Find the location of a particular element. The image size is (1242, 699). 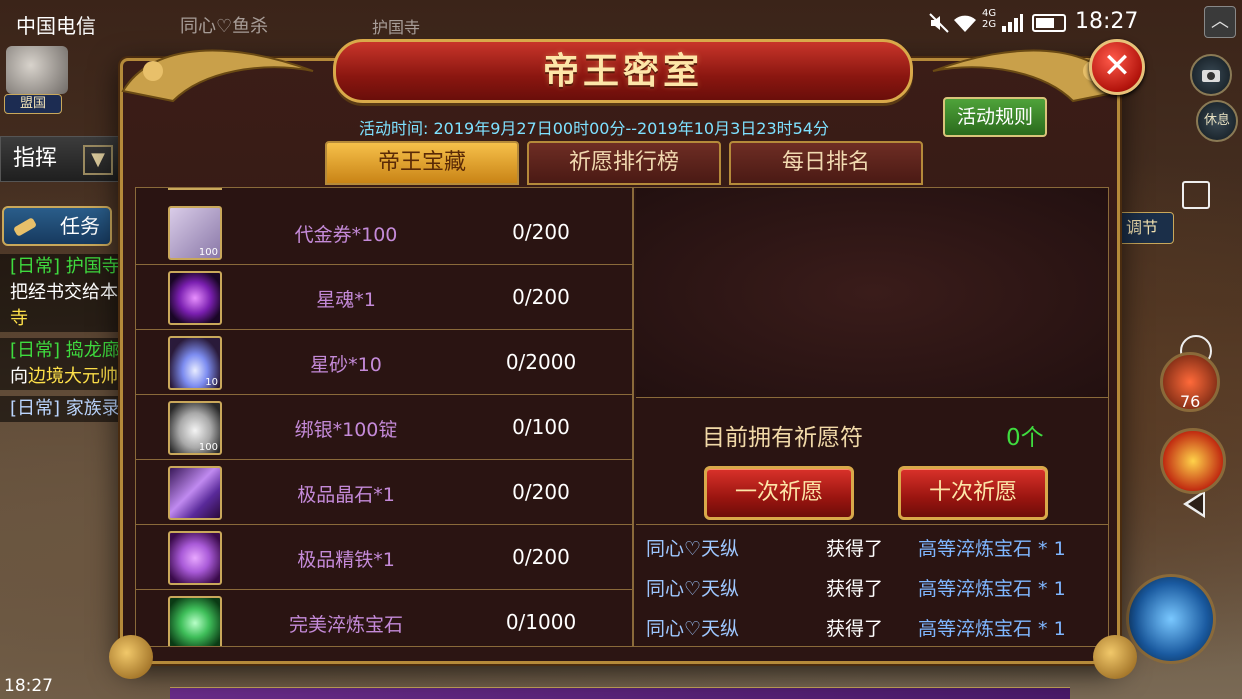

player-avatar is located at coordinates (37, 70).